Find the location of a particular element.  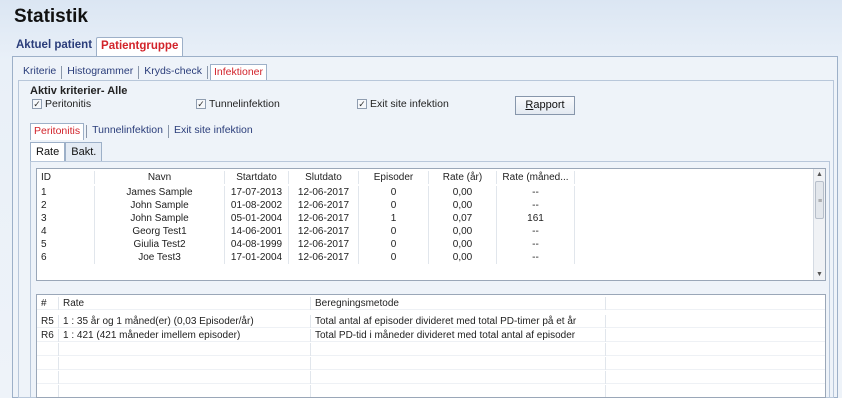

tab-infektioner: Infektioner is located at coordinates (238, 72).